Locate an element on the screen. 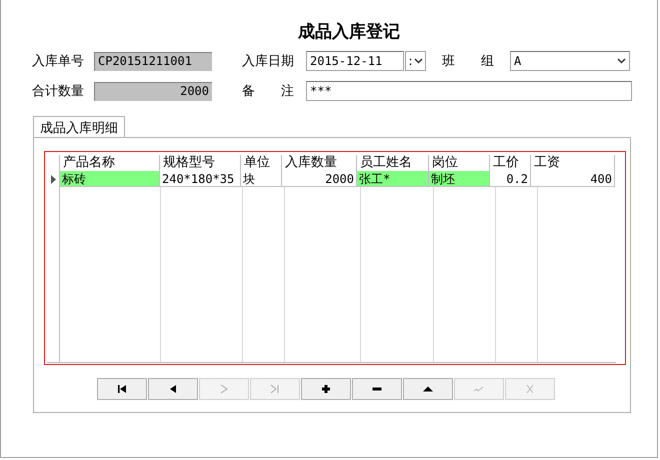  close-icon is located at coordinates (530, 389).